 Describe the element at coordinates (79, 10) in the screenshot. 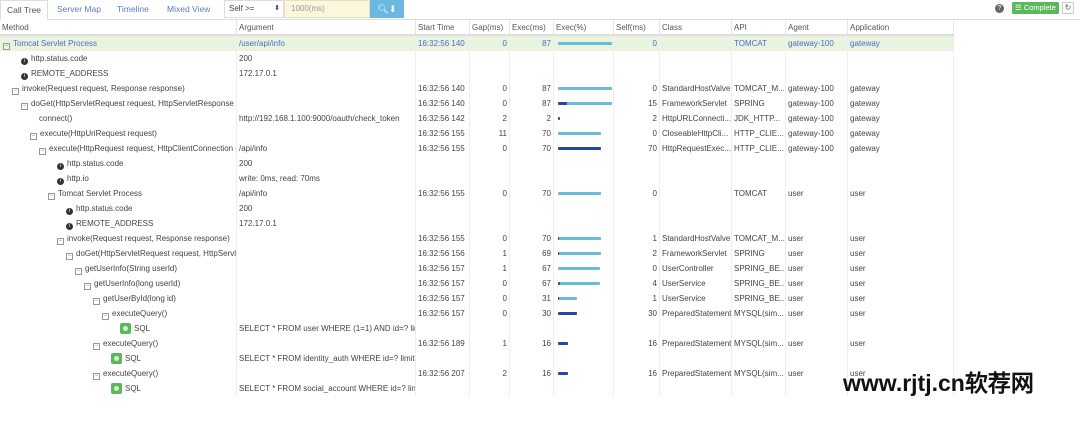

I see `tab-server-map: Server Map` at that location.